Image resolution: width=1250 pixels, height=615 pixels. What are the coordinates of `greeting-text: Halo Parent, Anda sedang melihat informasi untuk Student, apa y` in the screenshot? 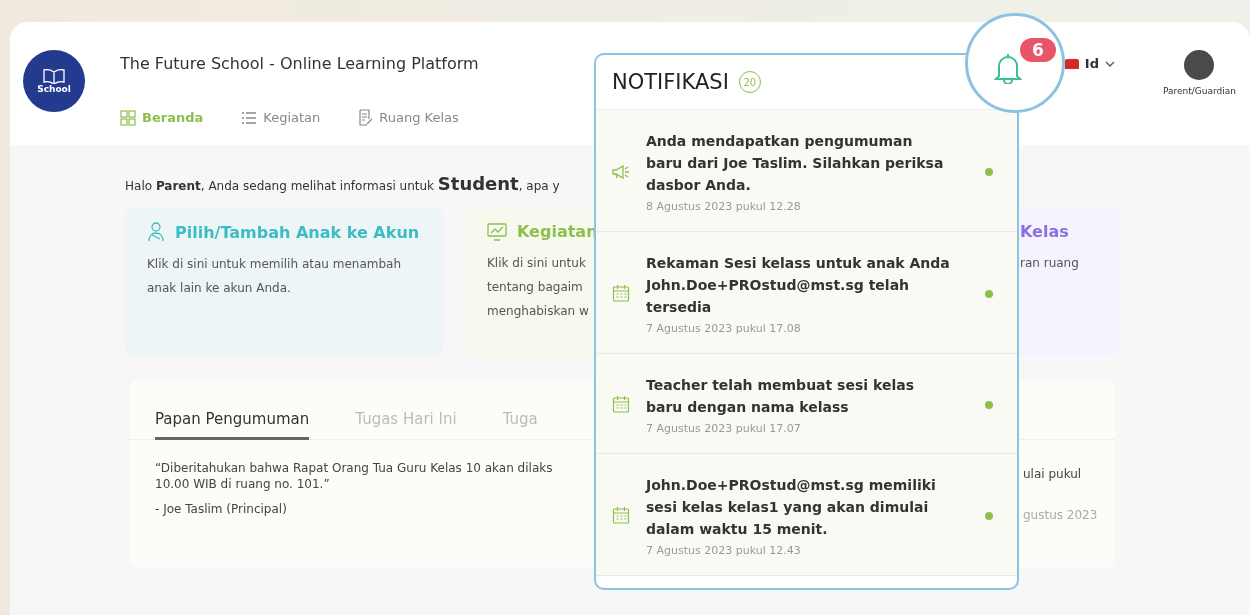 It's located at (342, 183).